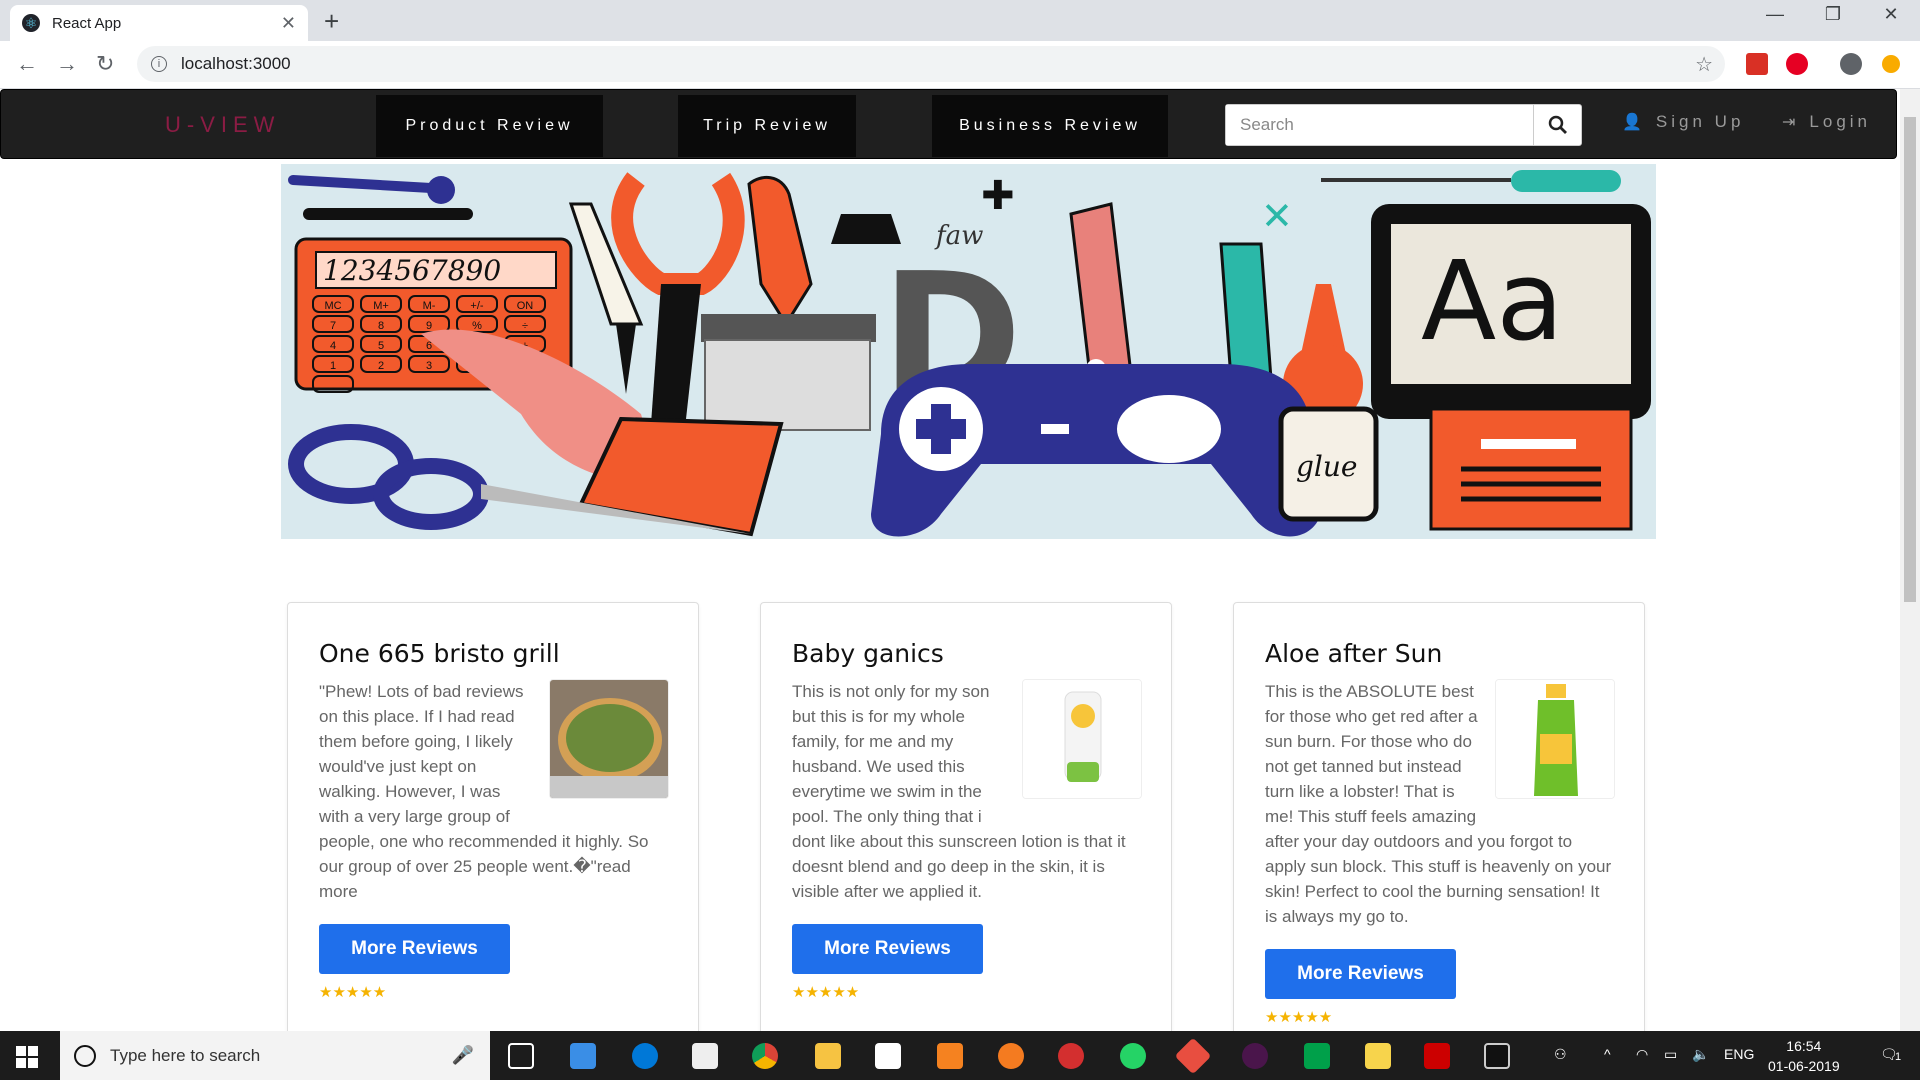 Image resolution: width=1920 pixels, height=1080 pixels. What do you see at coordinates (222, 125) in the screenshot?
I see `brand-logo: U-VIEW` at bounding box center [222, 125].